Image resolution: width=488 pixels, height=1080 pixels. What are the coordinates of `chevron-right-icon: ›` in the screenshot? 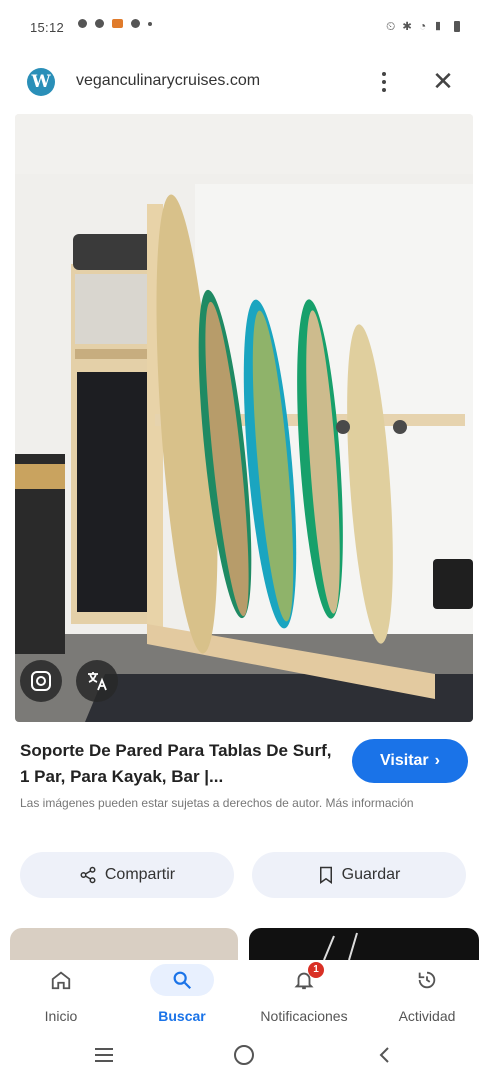 It's located at (437, 760).